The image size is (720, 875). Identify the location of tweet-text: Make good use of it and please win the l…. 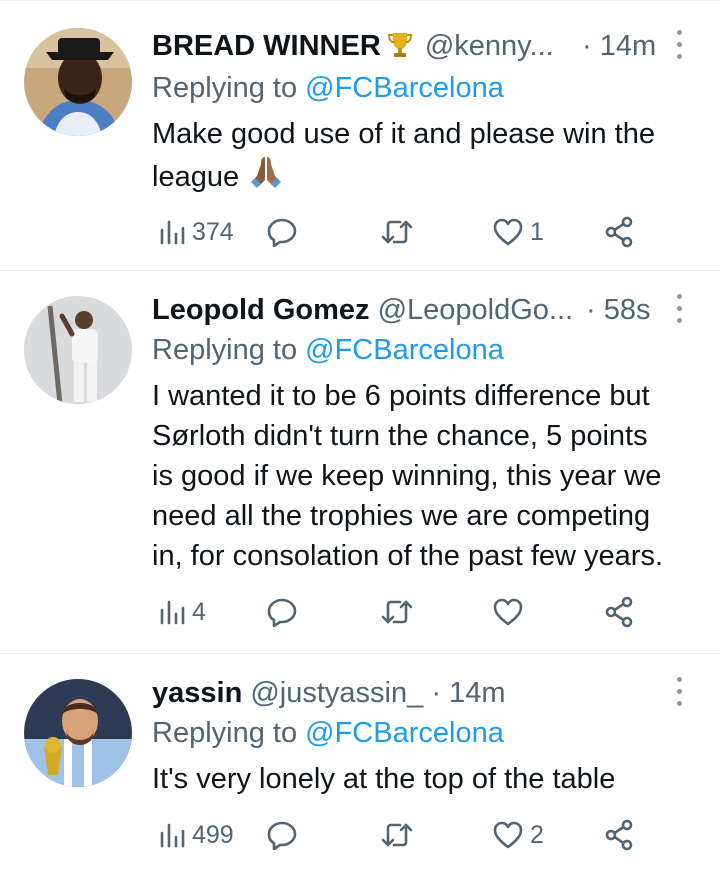
(432, 156).